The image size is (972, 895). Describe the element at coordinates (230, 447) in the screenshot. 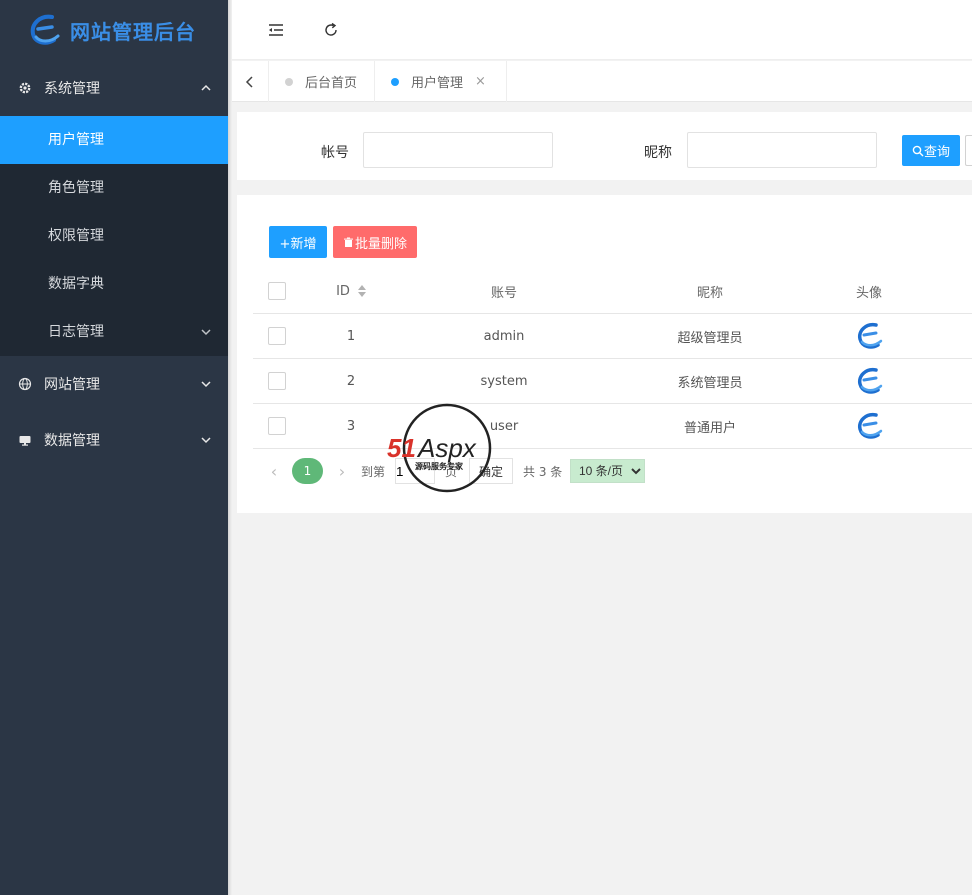

I see `sidebar-shadow` at that location.